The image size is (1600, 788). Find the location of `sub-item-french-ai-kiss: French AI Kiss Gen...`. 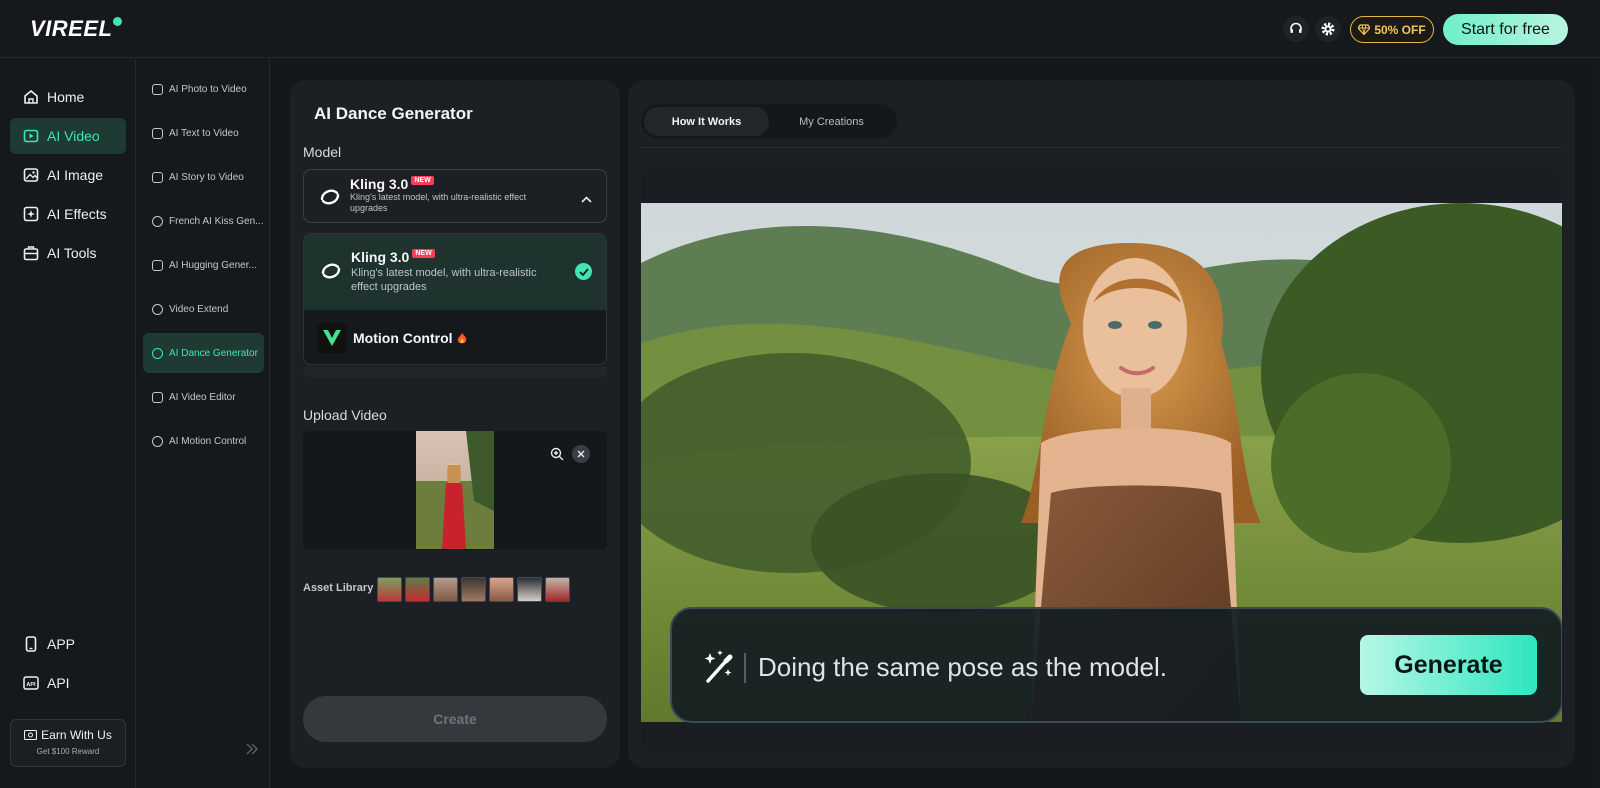

sub-item-french-ai-kiss: French AI Kiss Gen... is located at coordinates (203, 221).